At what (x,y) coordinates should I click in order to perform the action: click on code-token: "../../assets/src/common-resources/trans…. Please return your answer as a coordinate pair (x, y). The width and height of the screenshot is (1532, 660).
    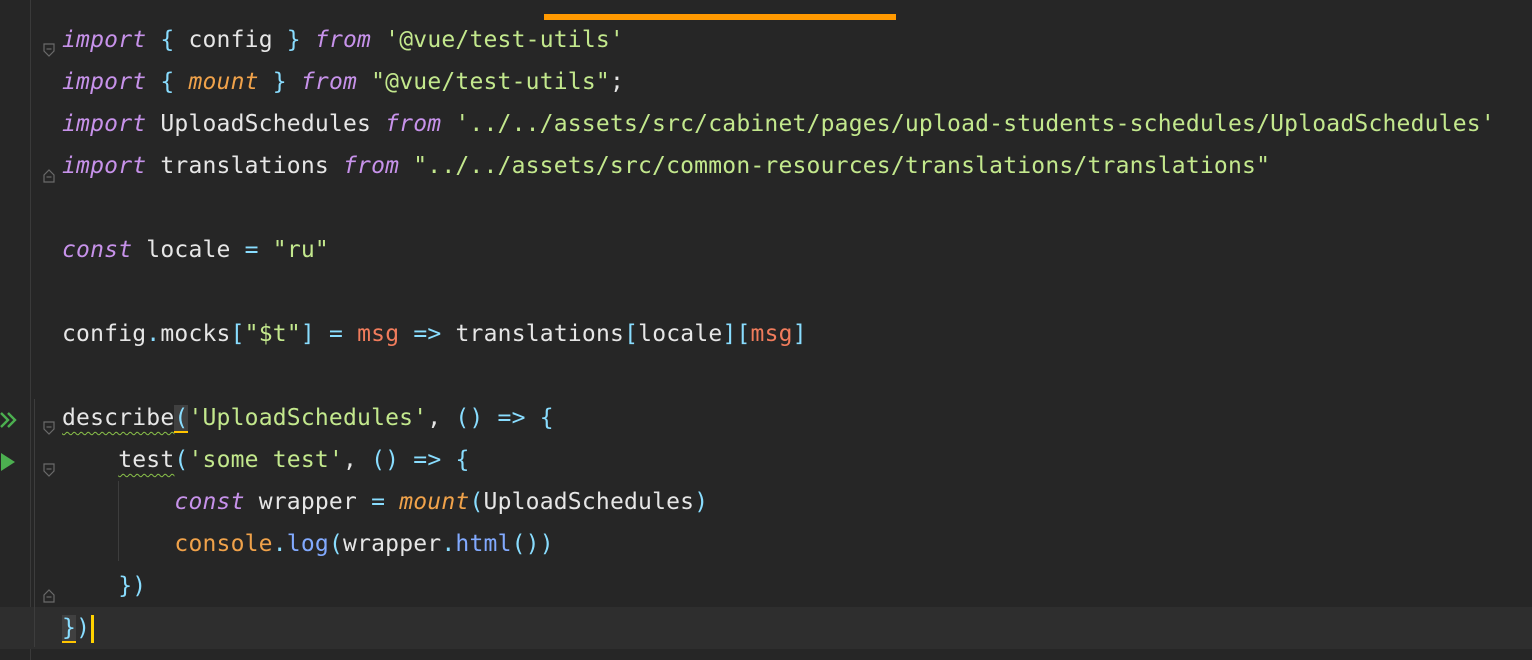
    Looking at the image, I should click on (842, 166).